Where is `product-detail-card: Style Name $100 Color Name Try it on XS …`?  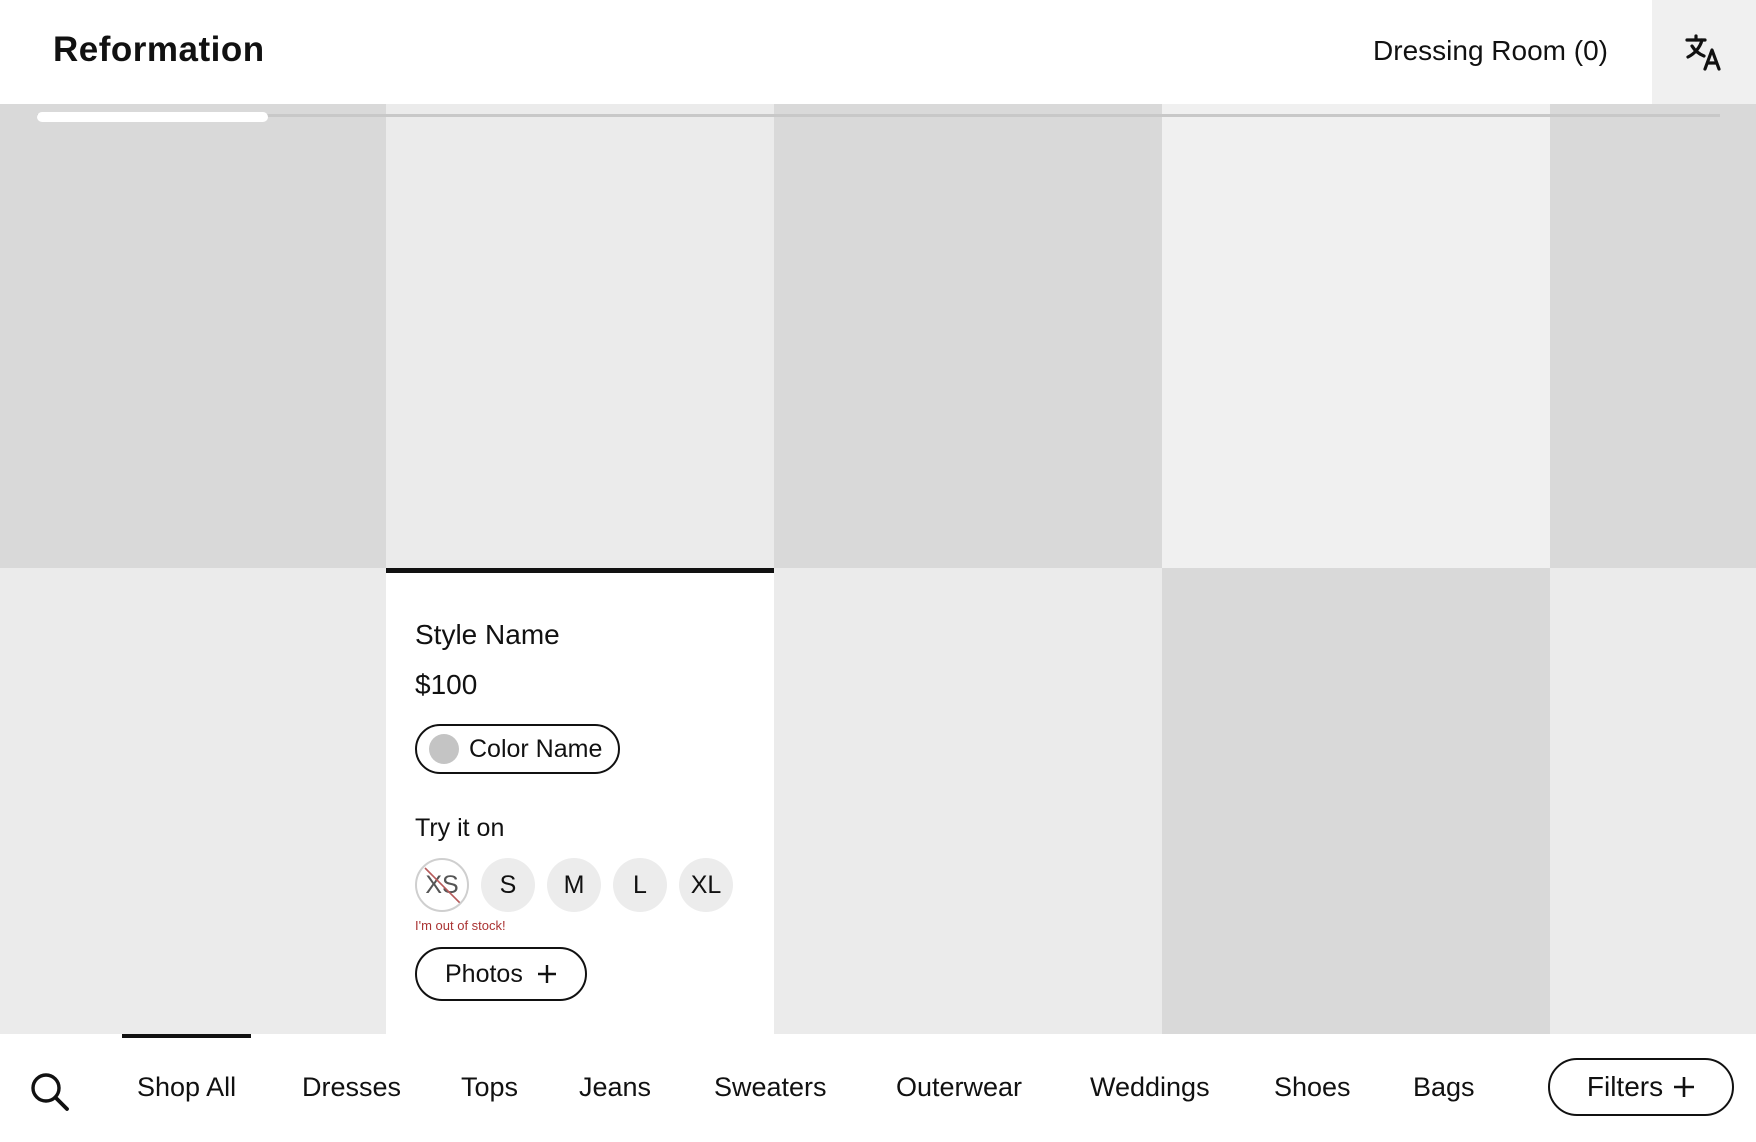 product-detail-card: Style Name $100 Color Name Try it on XS … is located at coordinates (580, 801).